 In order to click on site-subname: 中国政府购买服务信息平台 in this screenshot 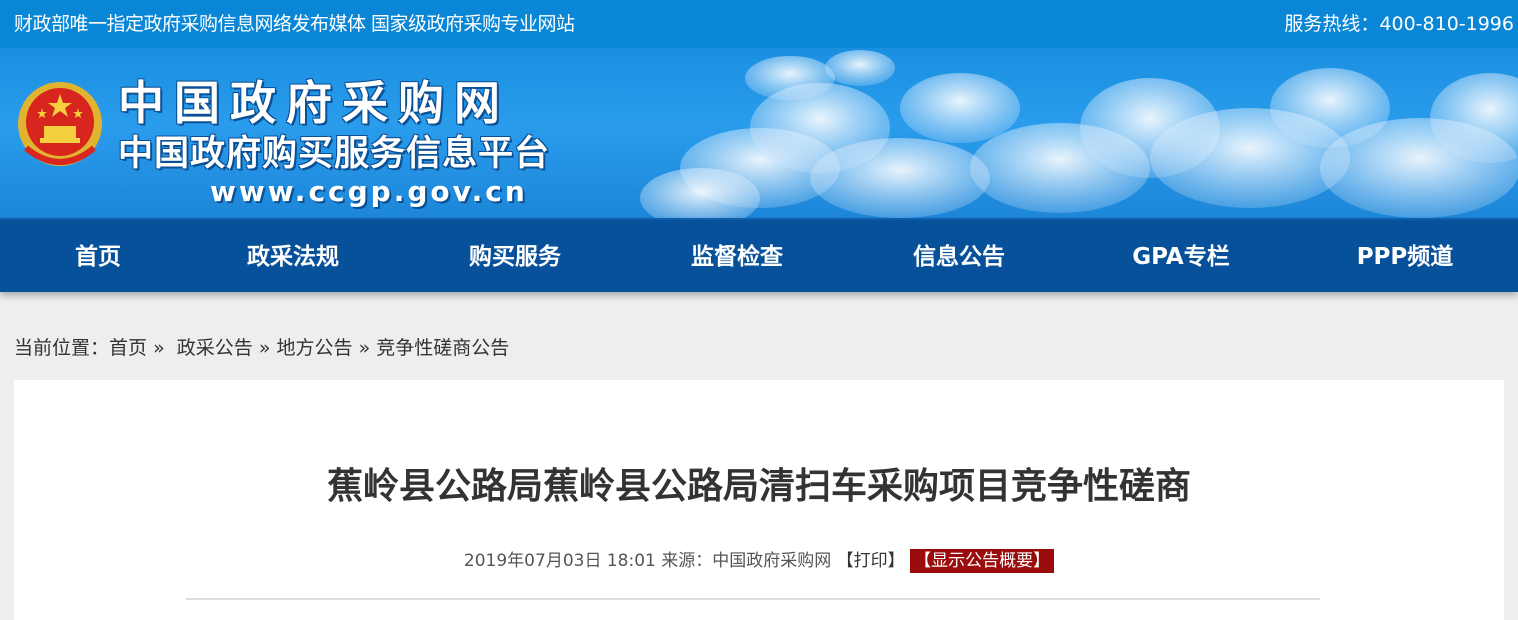, I will do `click(334, 154)`.